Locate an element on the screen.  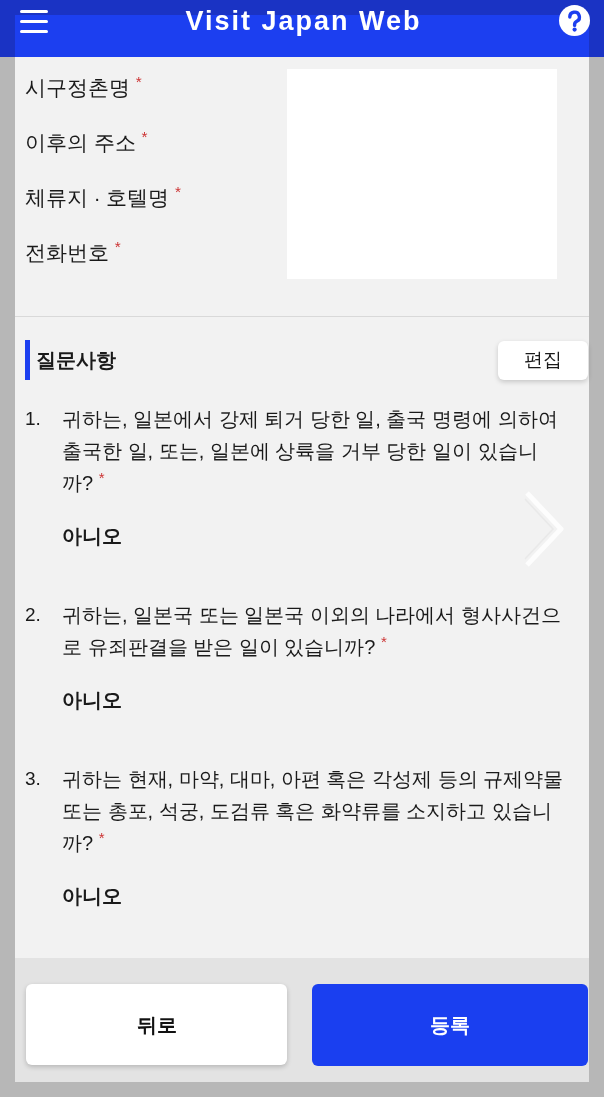
section-heading: 질문사항 is located at coordinates (70, 360).